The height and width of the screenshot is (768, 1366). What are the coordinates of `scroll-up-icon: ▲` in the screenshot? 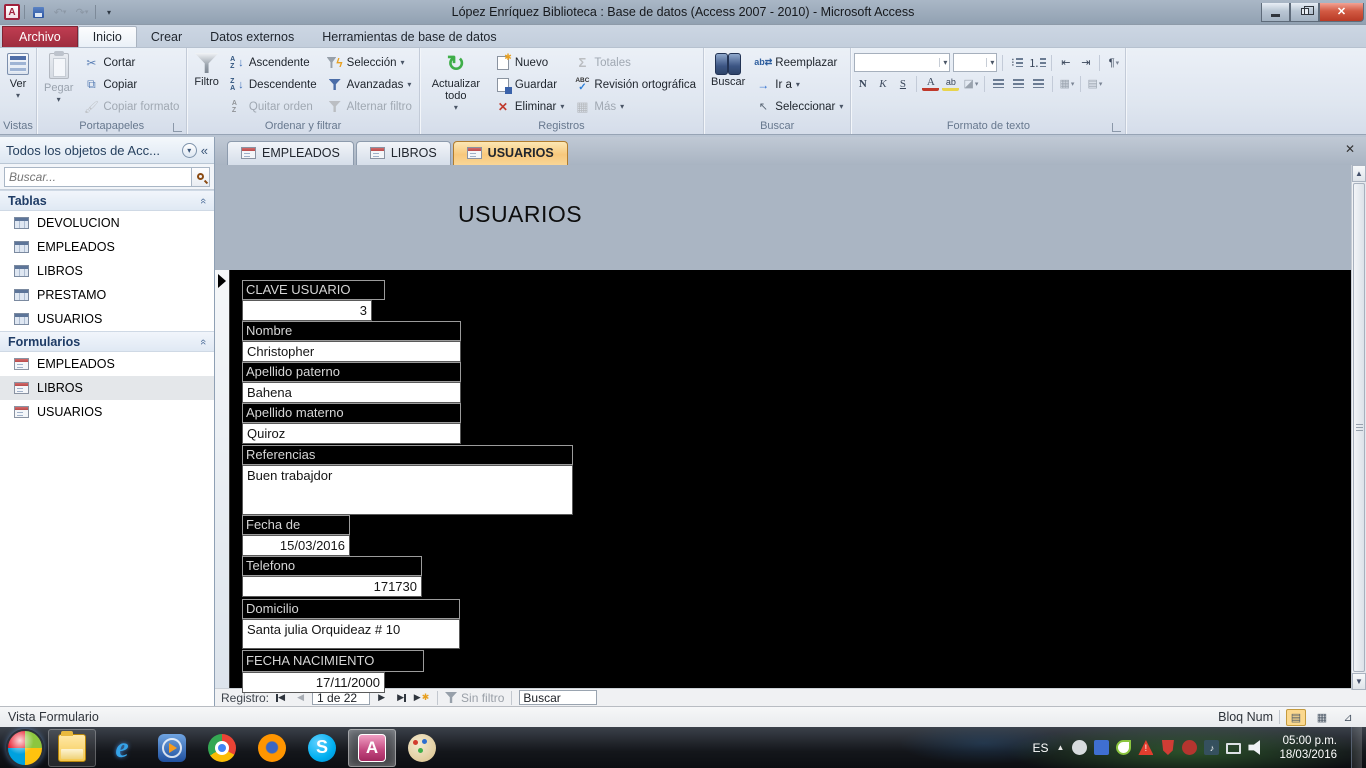 It's located at (1359, 173).